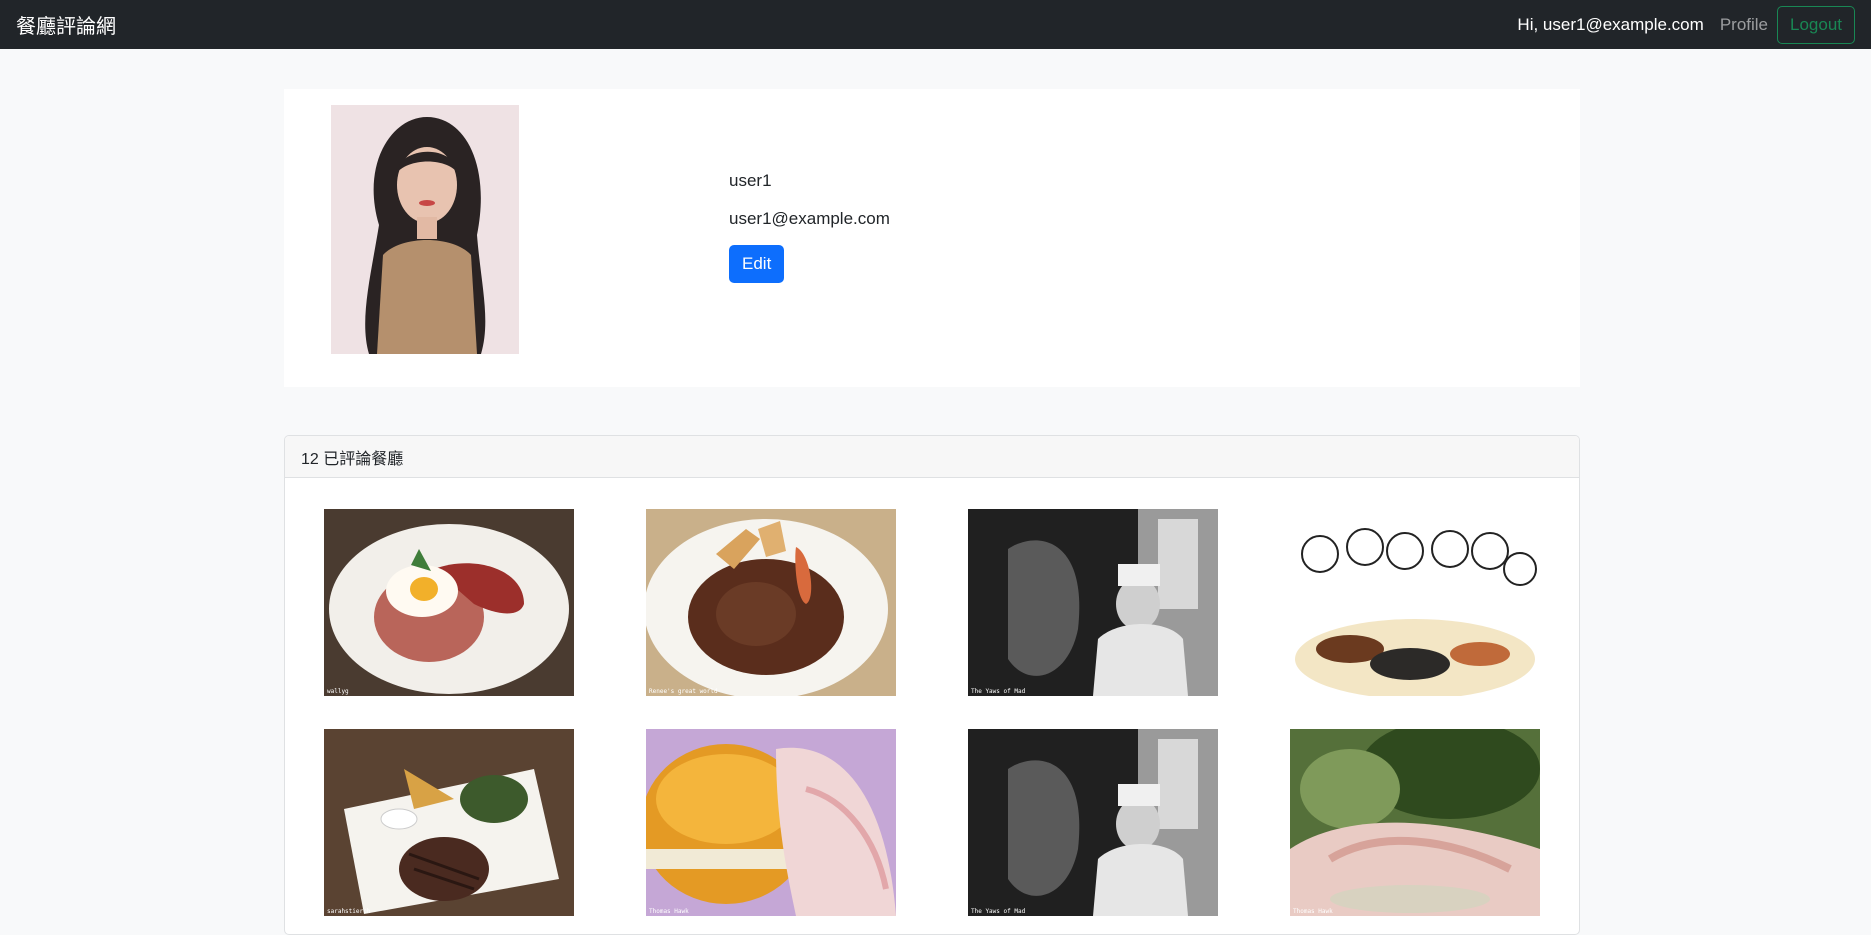 This screenshot has height=935, width=1871. Describe the element at coordinates (771, 822) in the screenshot. I see `restaurant-thumbnail-6: Thomas Hawk` at that location.